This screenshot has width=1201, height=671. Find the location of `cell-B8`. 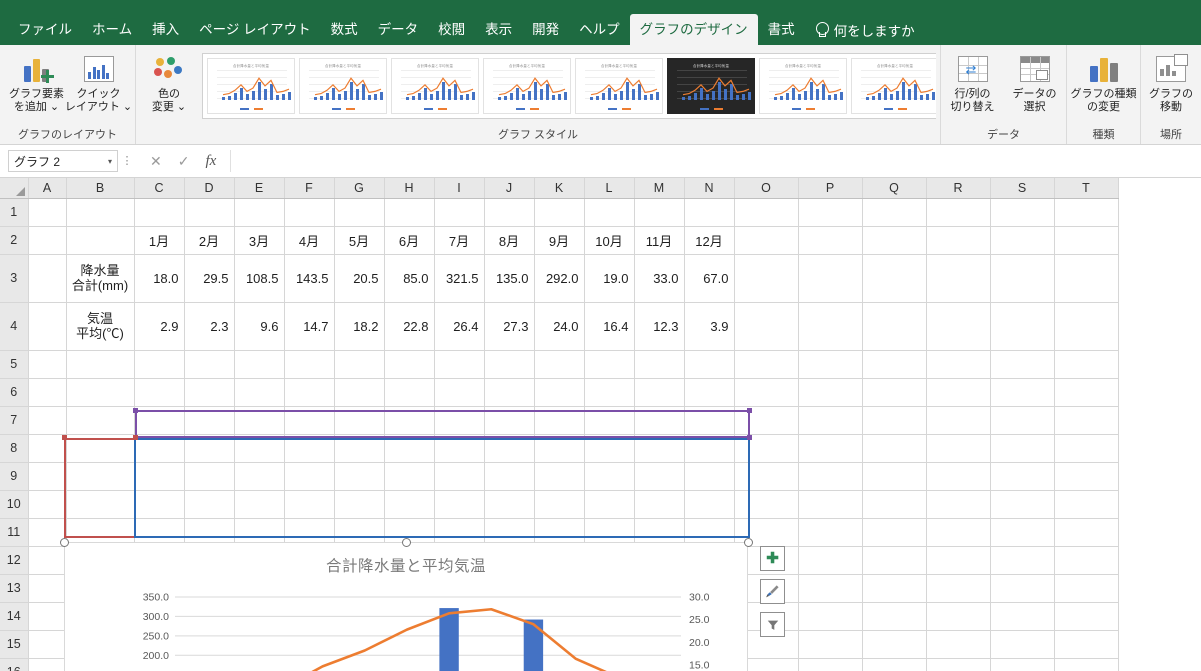

cell-B8 is located at coordinates (100, 448).